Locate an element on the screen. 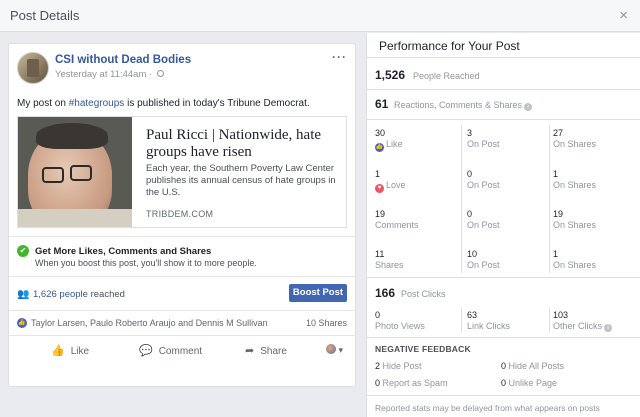 Image resolution: width=640 pixels, height=417 pixels. photo-views-value: 0 is located at coordinates (378, 315).